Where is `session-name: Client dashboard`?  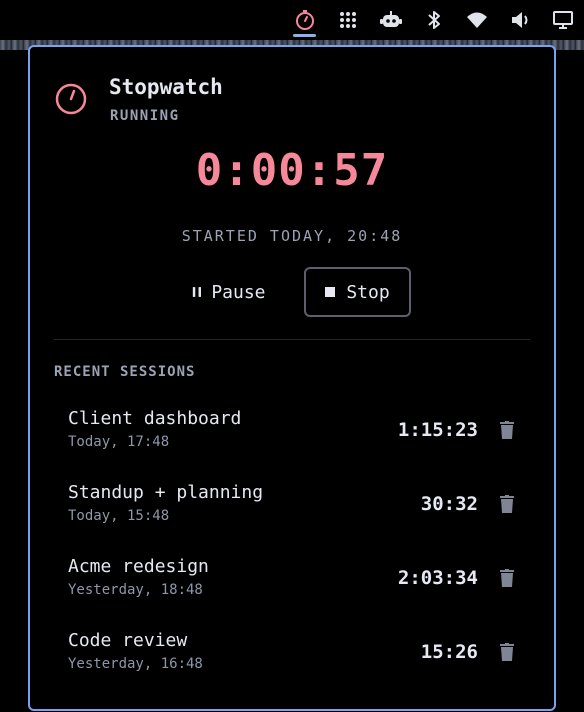
session-name: Client dashboard is located at coordinates (155, 418).